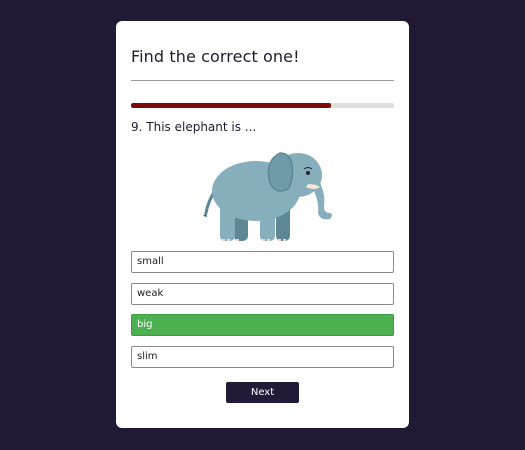  What do you see at coordinates (215, 56) in the screenshot?
I see `quiz-title: Find the correct one!` at bounding box center [215, 56].